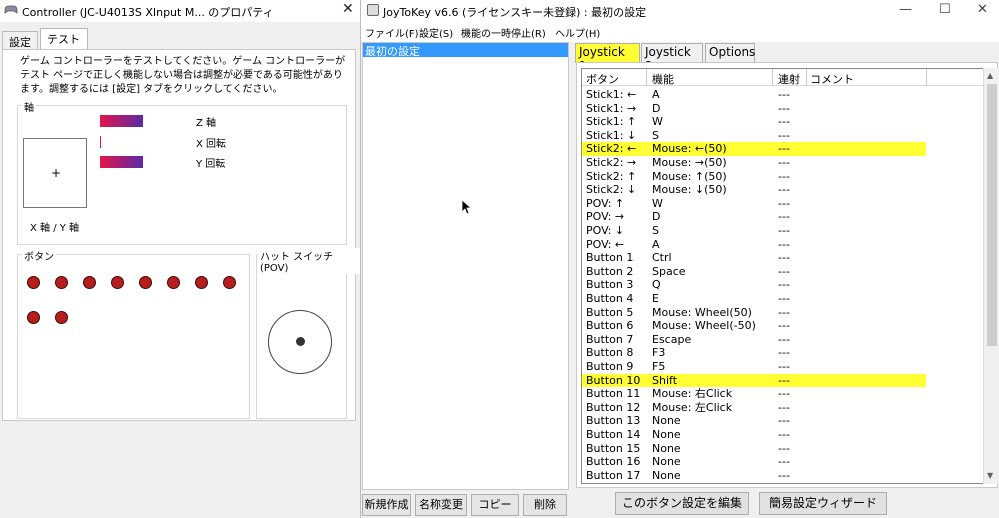  I want to click on table-row: Button 14 None ---, so click(754, 435).